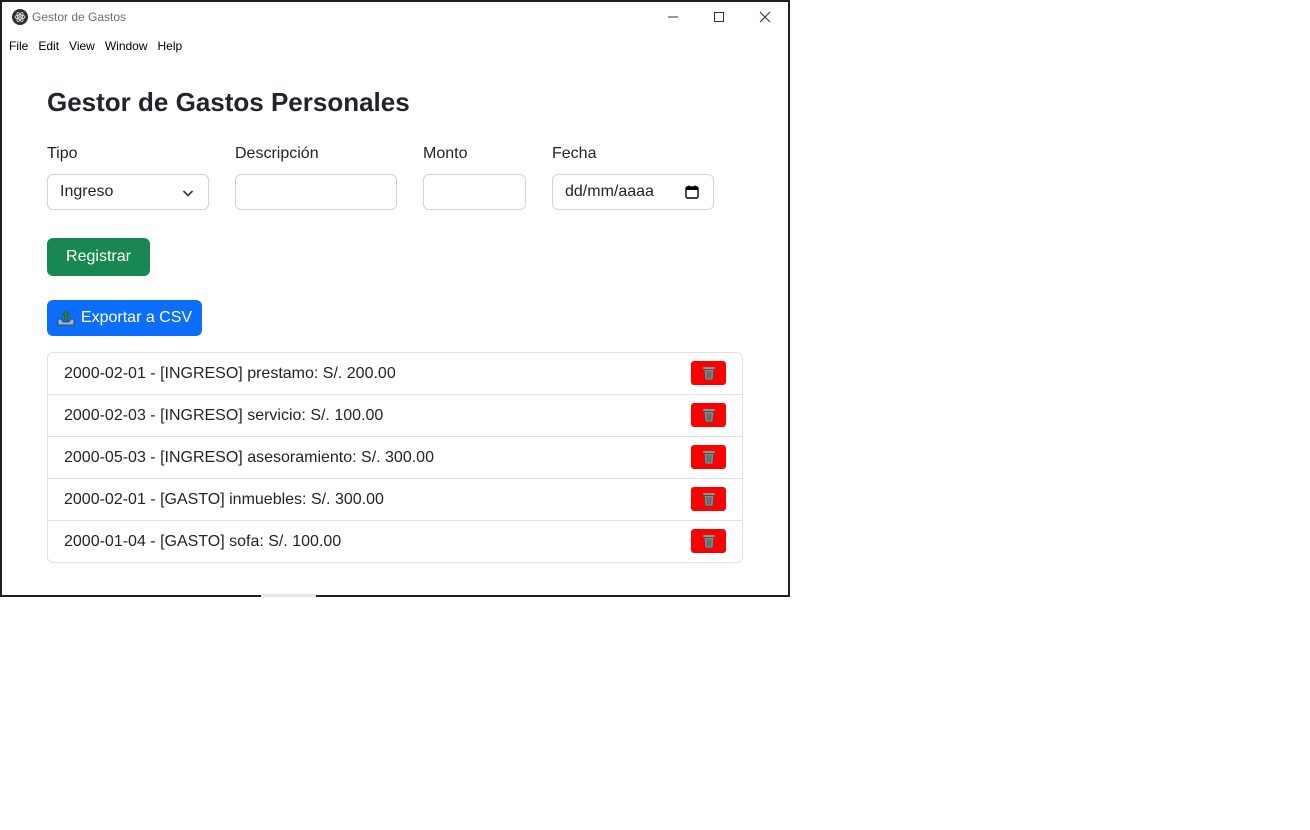 The width and height of the screenshot is (1310, 830). I want to click on monto-field: Monto, so click(474, 177).